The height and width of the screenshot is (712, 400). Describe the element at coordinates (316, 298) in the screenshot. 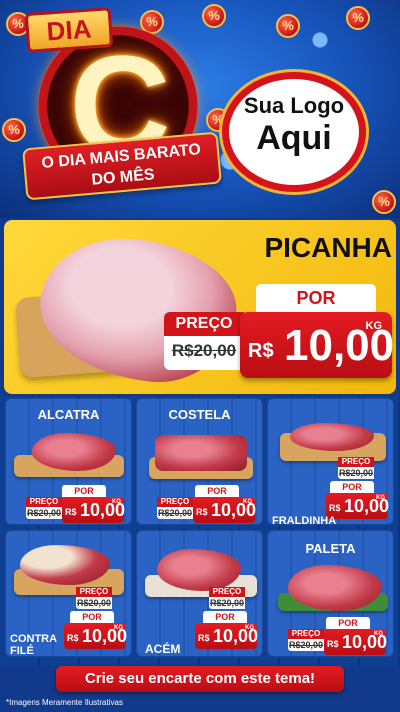

I see `featured-por-label: POR` at that location.